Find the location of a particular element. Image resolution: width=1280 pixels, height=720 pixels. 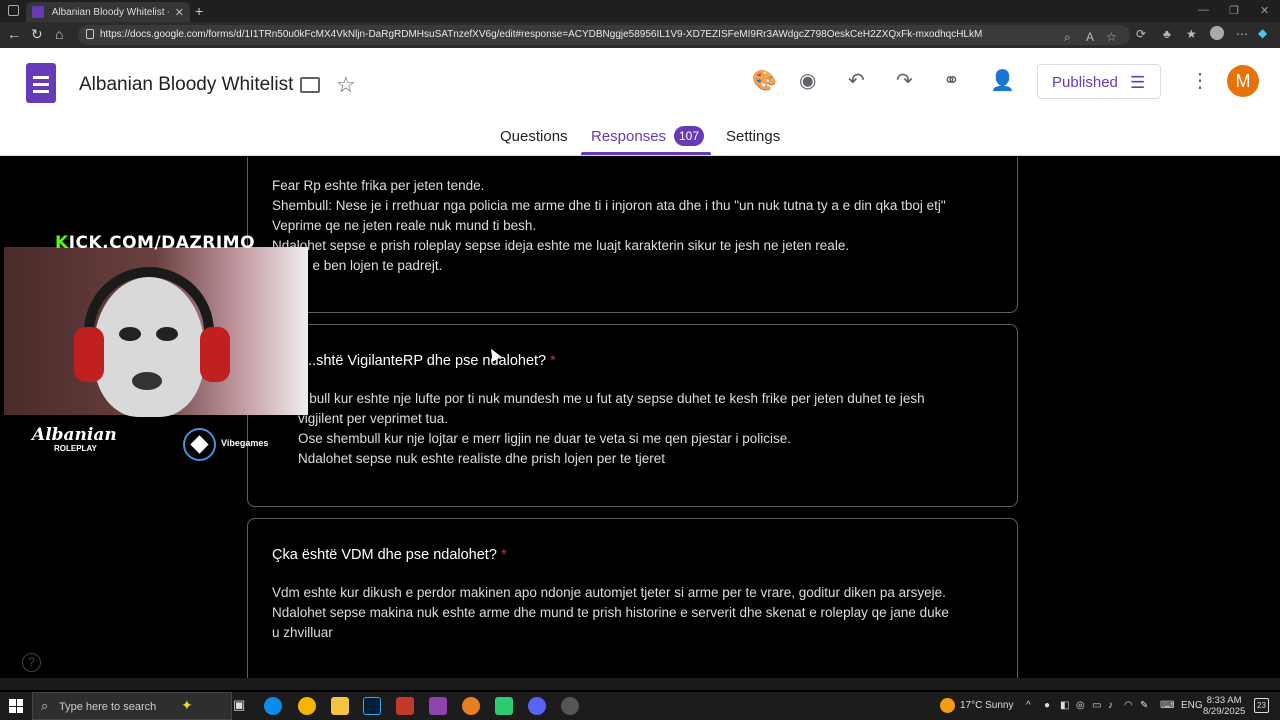

favorites-icon: ★ is located at coordinates (1191, 34).